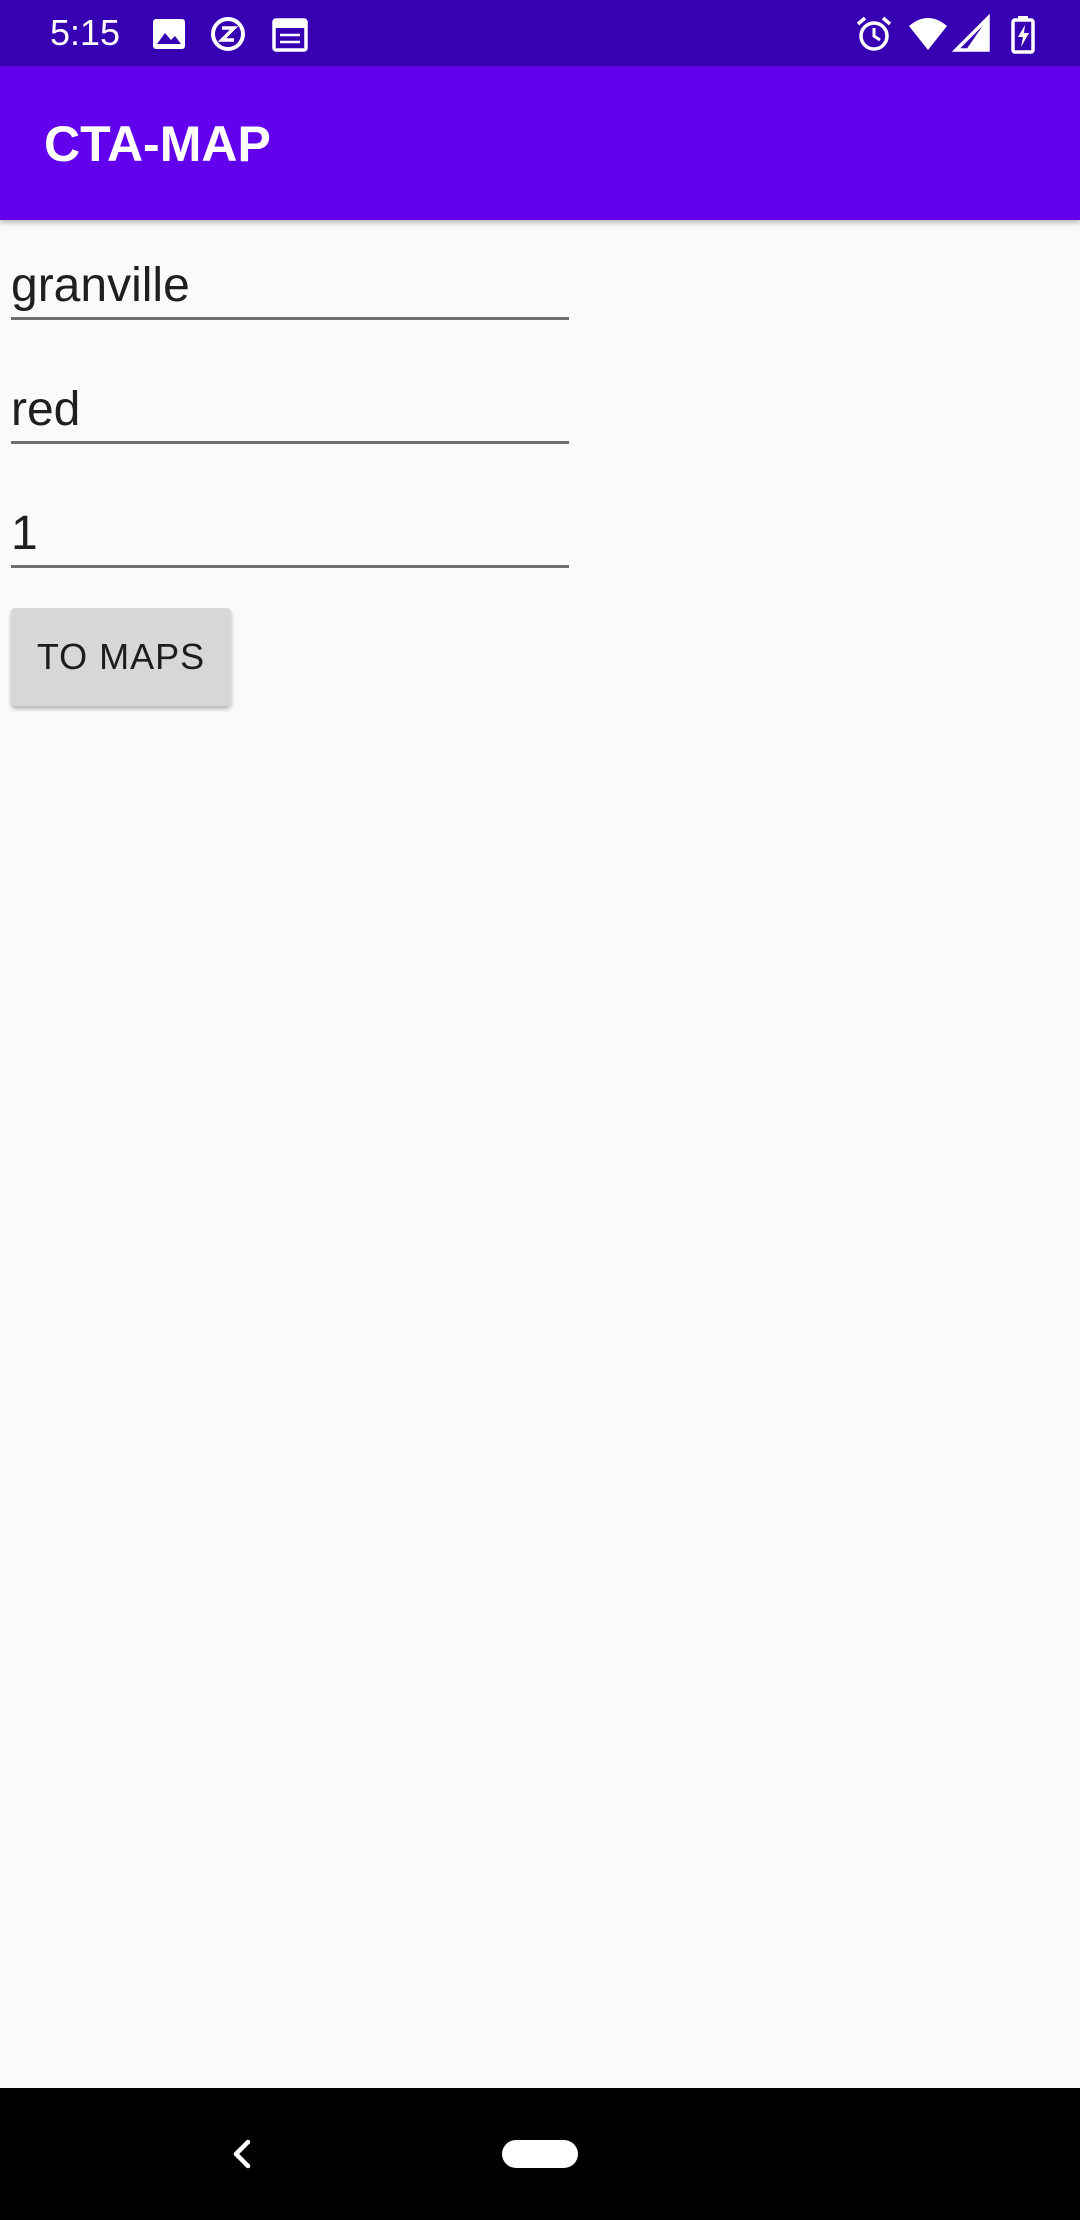  I want to click on sync-icon, so click(228, 34).